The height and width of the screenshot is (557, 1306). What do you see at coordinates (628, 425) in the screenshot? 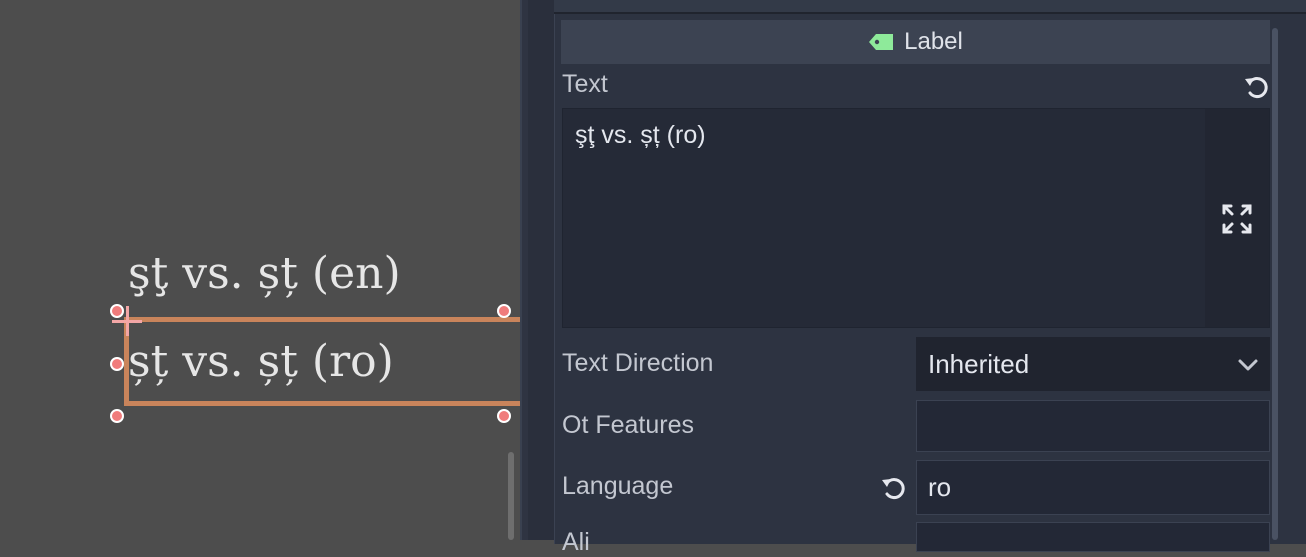
I see `property-name-ot-features: Ot Features` at bounding box center [628, 425].